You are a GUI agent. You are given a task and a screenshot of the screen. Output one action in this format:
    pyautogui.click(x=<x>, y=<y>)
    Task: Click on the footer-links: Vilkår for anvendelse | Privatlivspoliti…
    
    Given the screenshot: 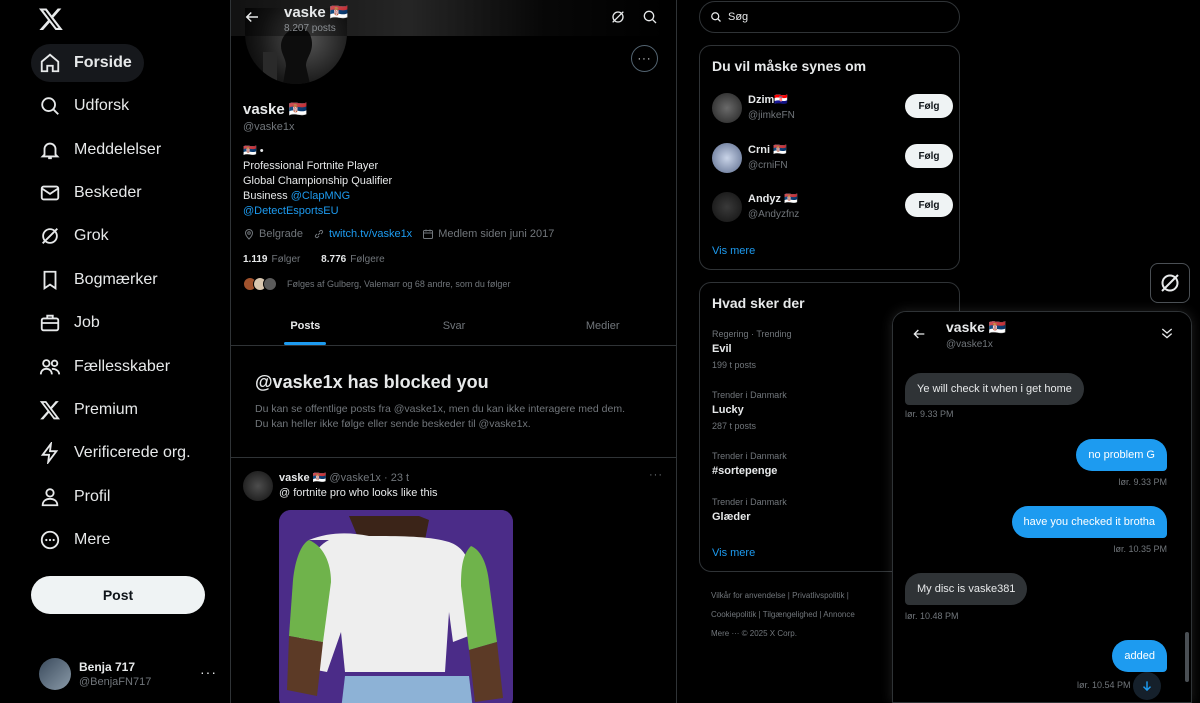 What is the action you would take?
    pyautogui.click(x=811, y=614)
    